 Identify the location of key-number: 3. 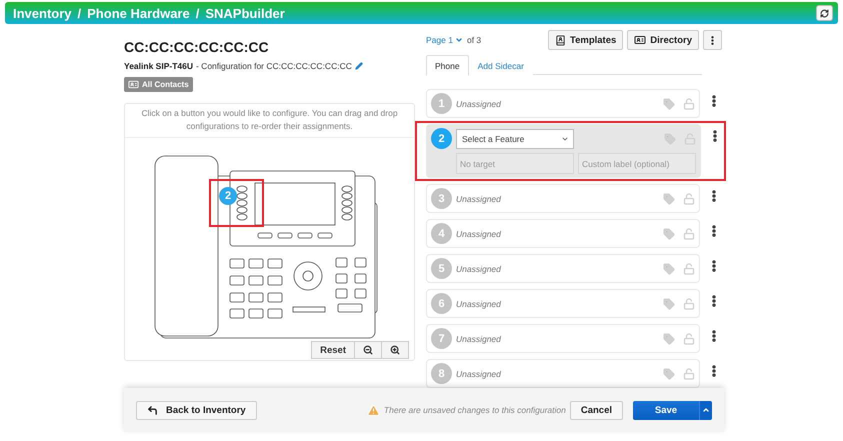
(441, 198).